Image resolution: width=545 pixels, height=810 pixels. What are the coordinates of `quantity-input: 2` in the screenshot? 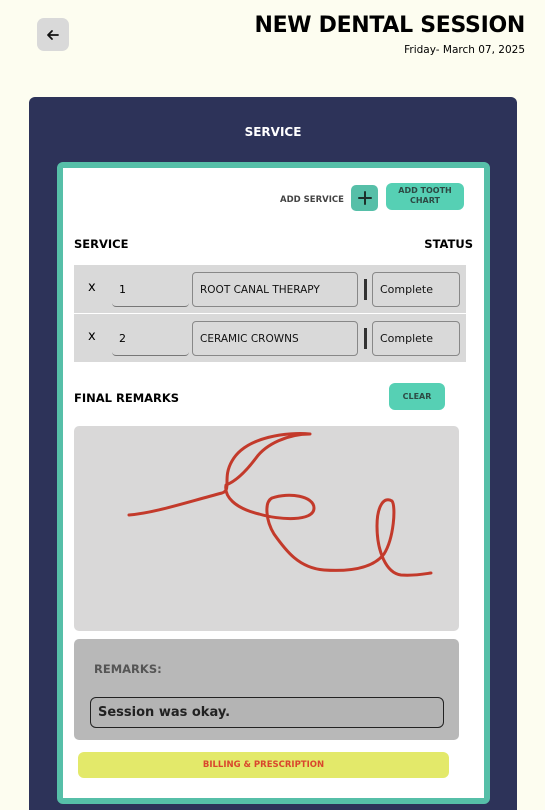 It's located at (150, 338).